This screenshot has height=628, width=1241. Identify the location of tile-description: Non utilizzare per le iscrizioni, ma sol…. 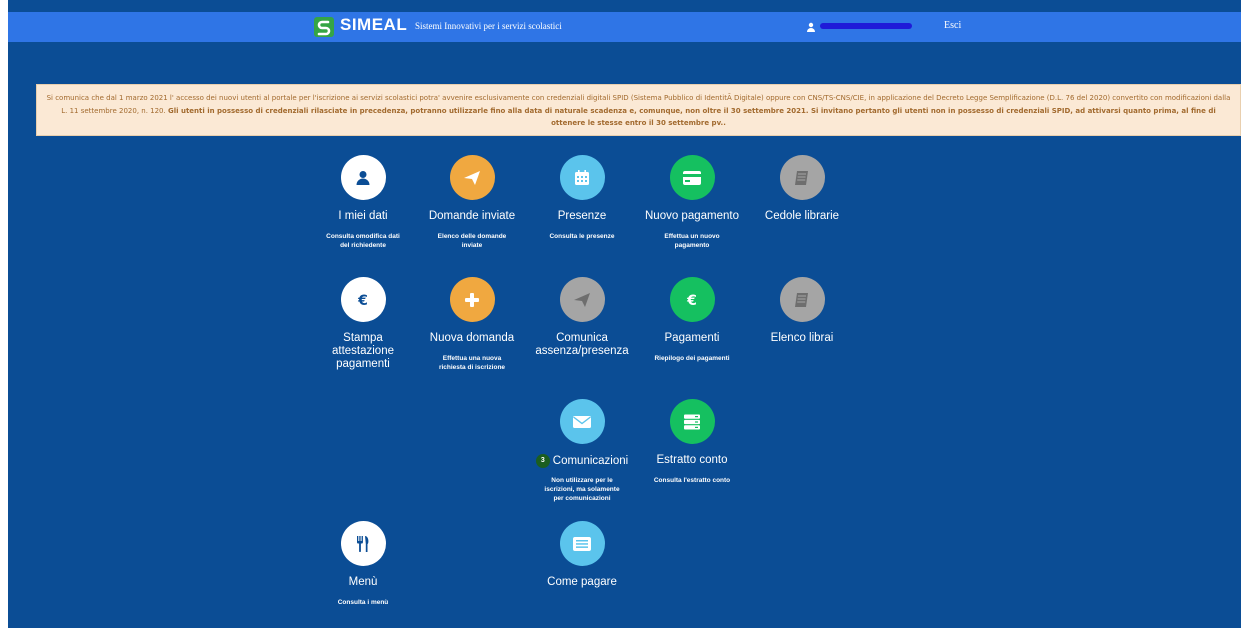
(582, 490).